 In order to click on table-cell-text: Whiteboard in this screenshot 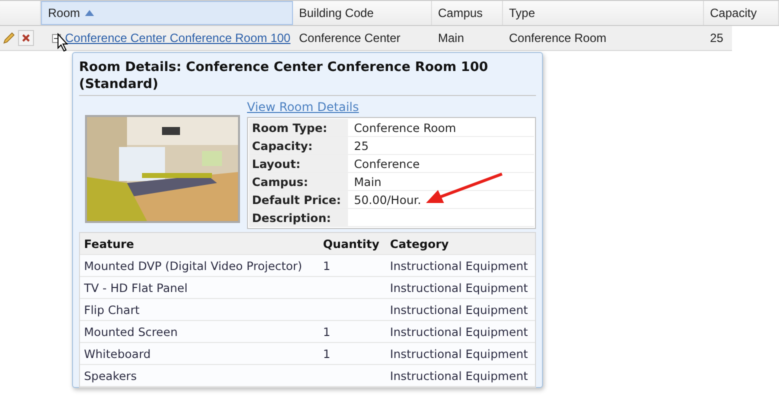, I will do `click(117, 354)`.